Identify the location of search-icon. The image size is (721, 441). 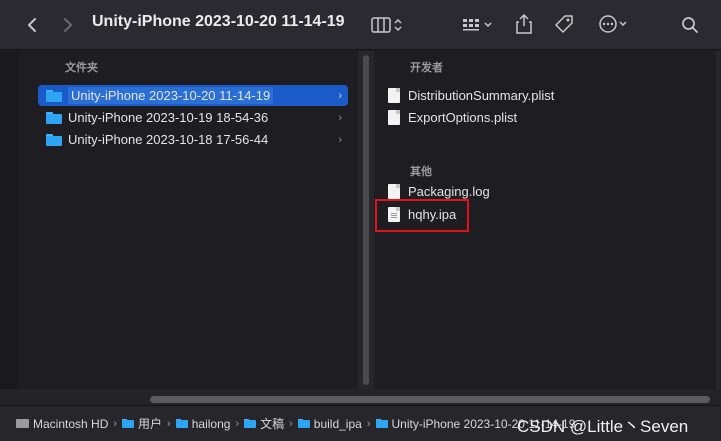
(690, 25).